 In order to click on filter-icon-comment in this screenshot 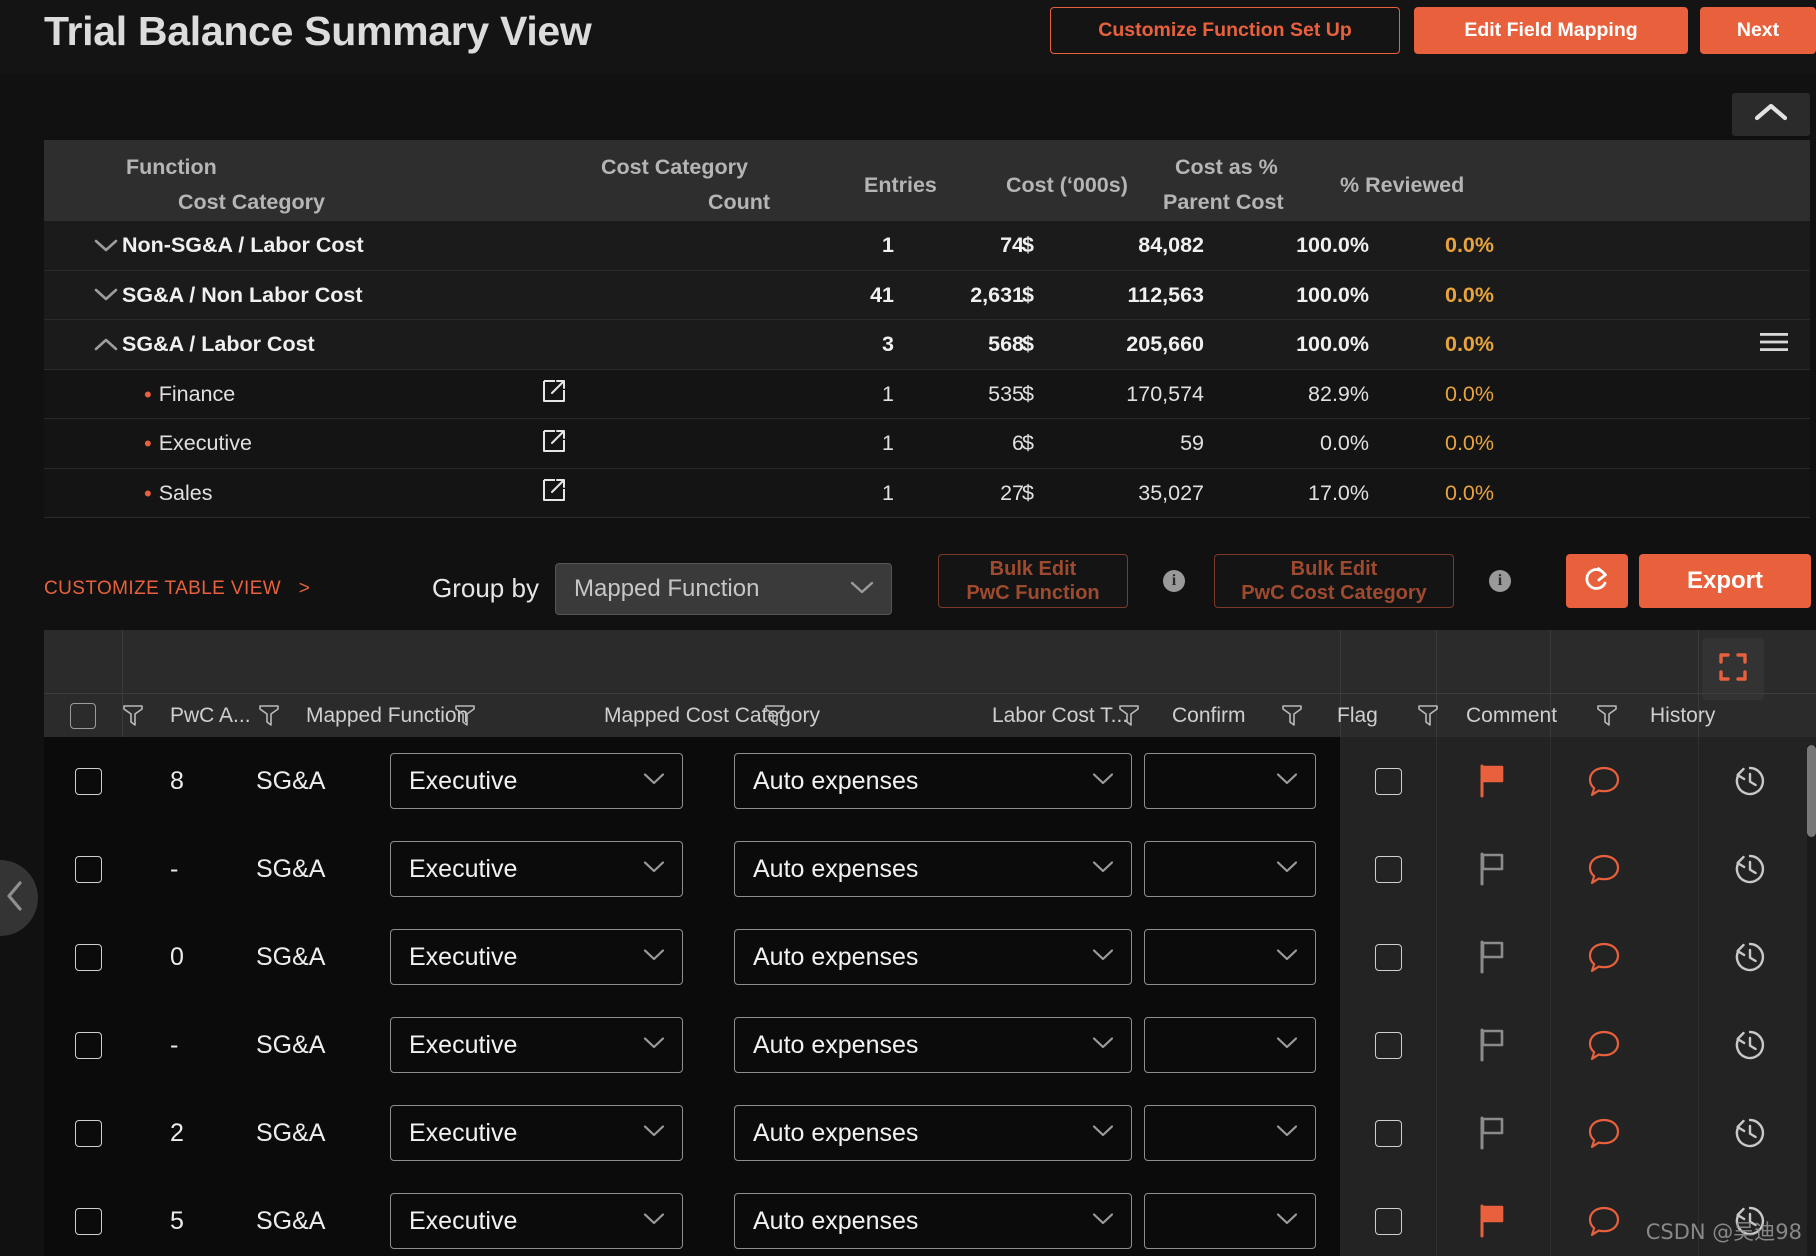, I will do `click(1607, 716)`.